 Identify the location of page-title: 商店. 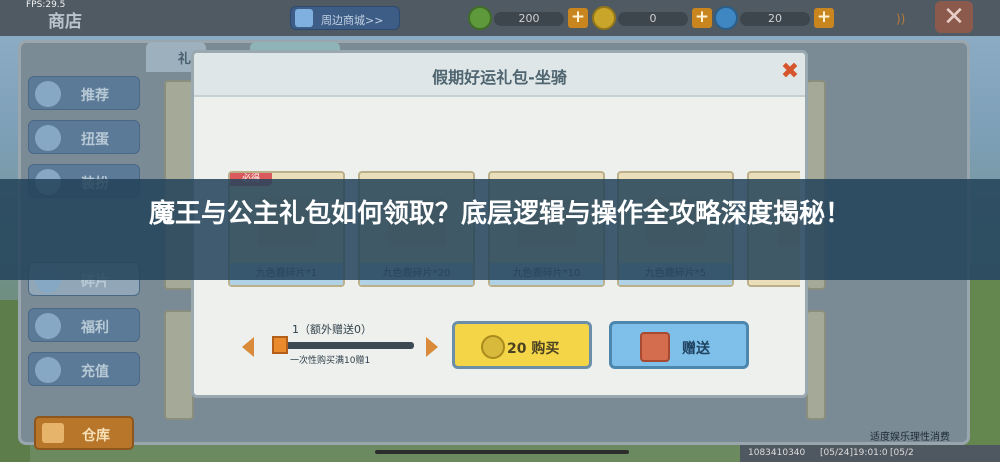
(65, 22).